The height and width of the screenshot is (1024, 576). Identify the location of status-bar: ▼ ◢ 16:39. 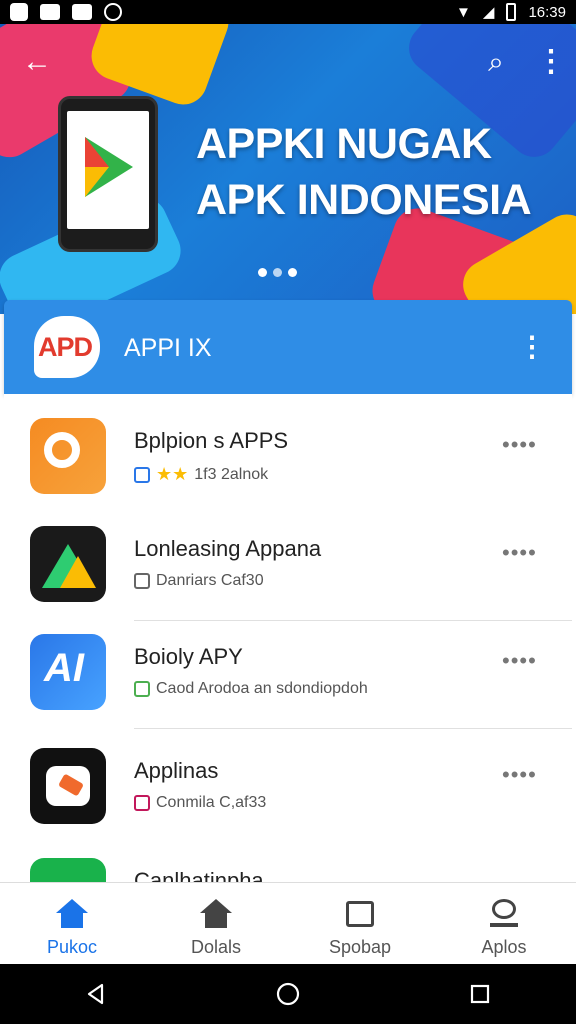
(288, 12).